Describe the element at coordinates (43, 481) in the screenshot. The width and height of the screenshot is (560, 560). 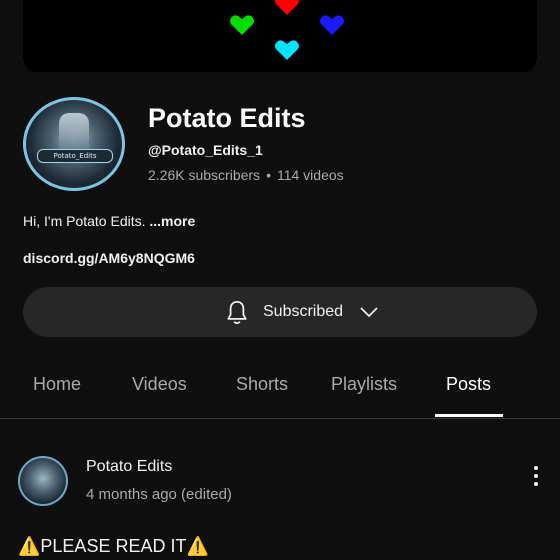
I see `post-author-avatar` at that location.